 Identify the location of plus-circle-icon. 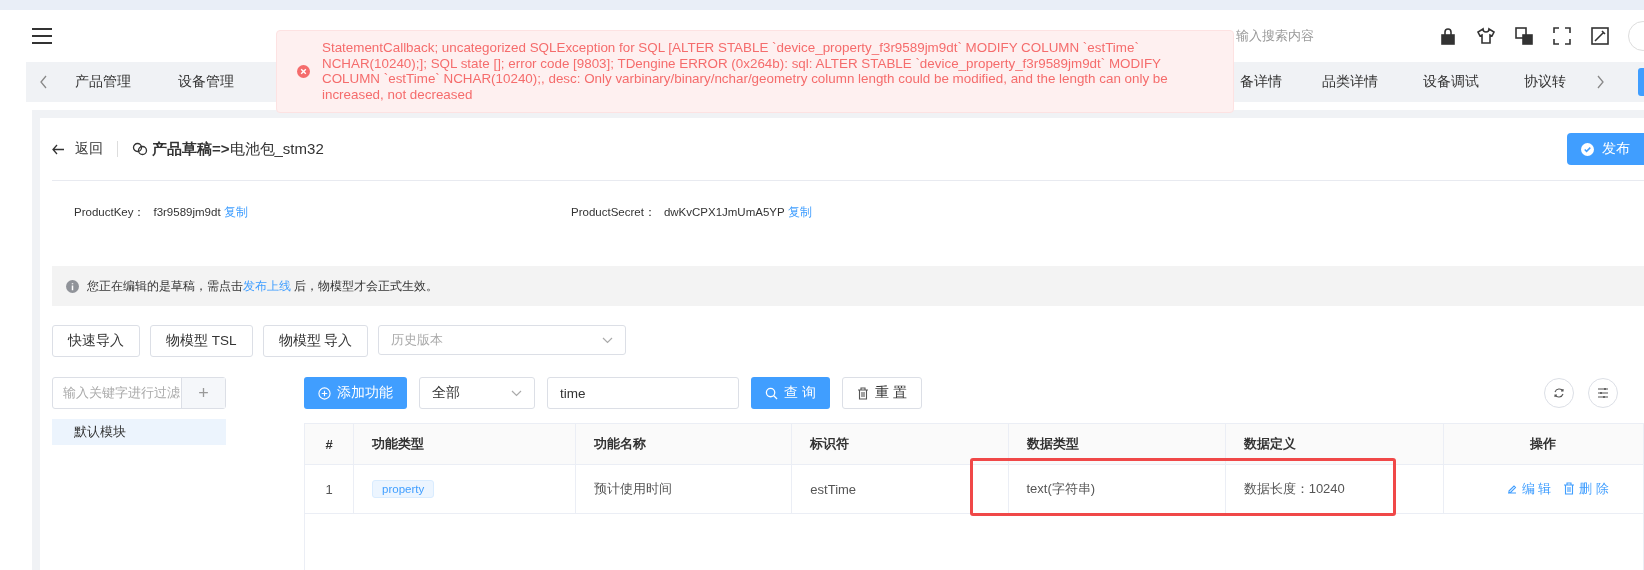
(324, 393).